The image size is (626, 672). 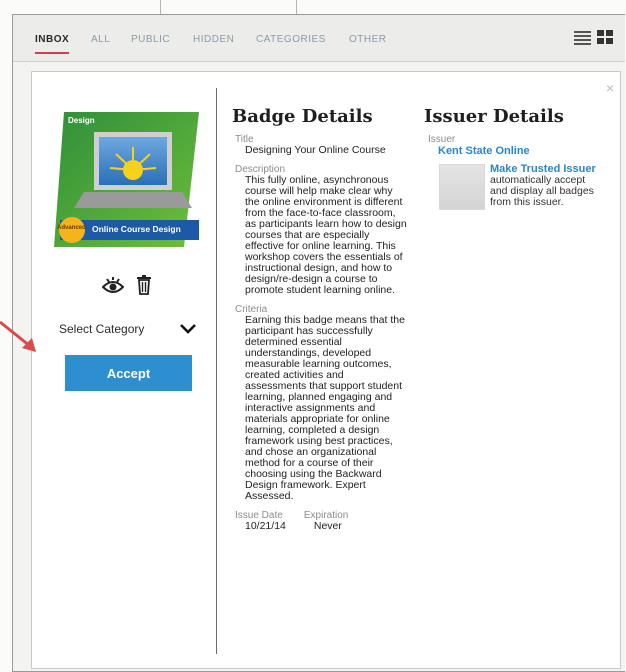 I want to click on eye-icon, so click(x=113, y=285).